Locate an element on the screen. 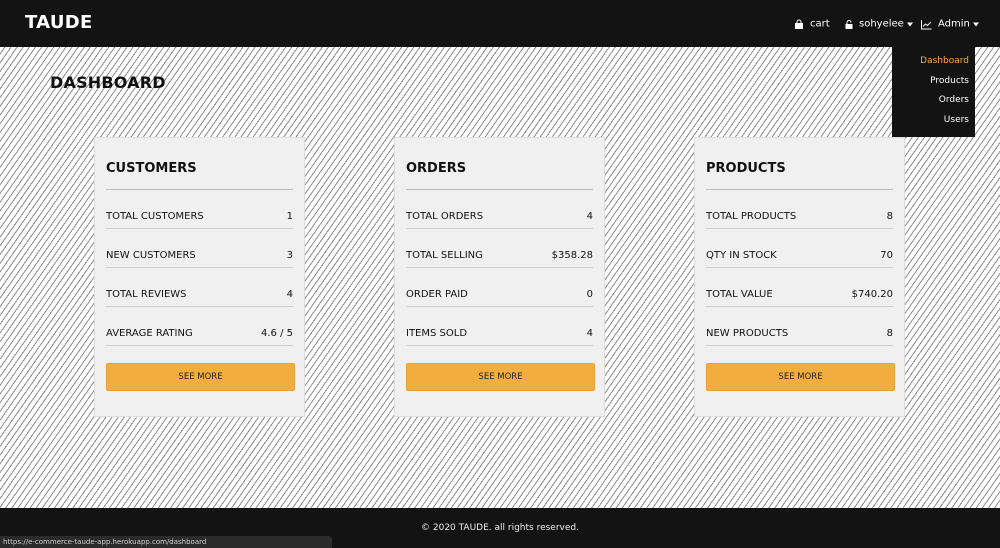 Image resolution: width=1000 pixels, height=548 pixels. nav-admin-label: Admin is located at coordinates (954, 24).